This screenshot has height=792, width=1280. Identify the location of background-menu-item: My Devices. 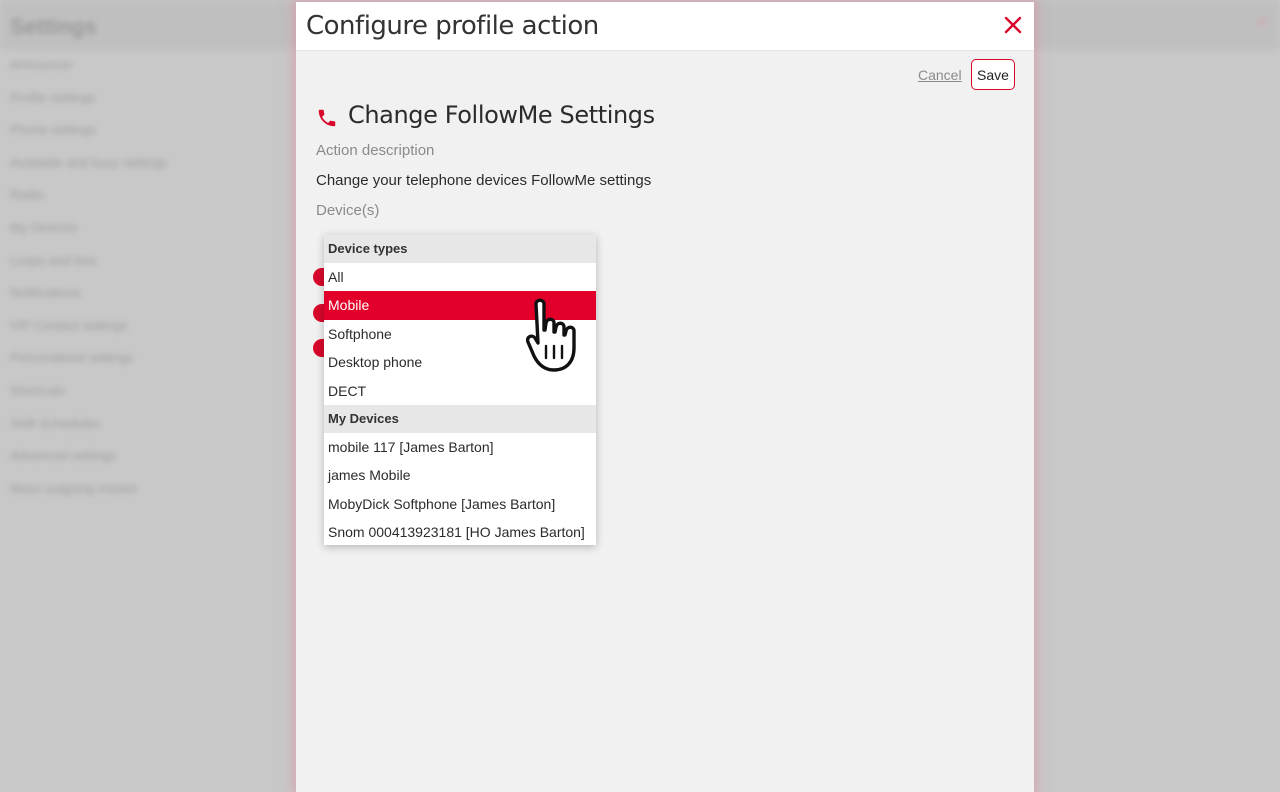
(44, 227).